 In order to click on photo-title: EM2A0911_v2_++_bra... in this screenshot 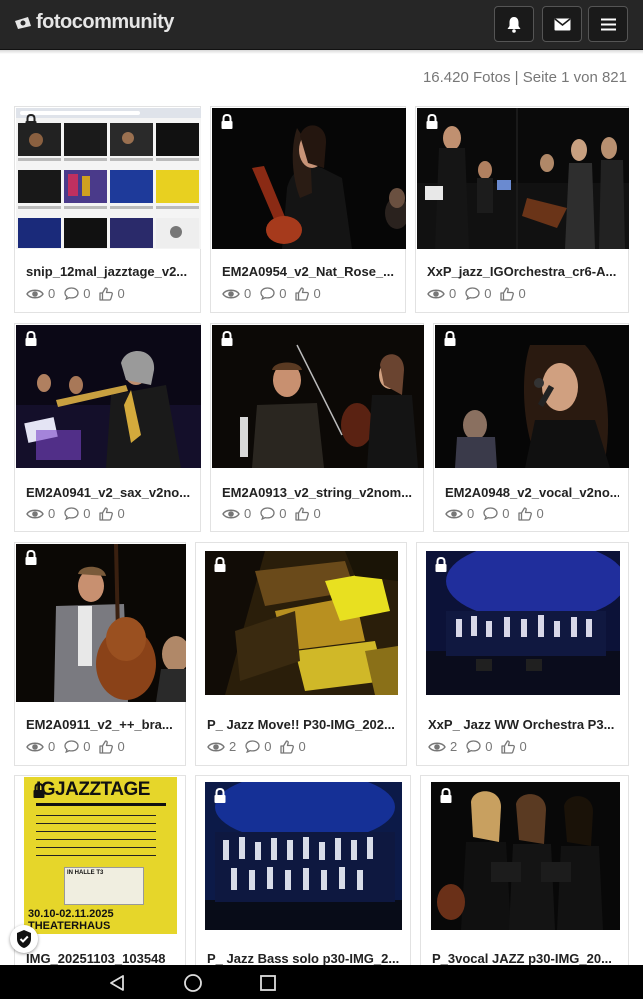, I will do `click(101, 724)`.